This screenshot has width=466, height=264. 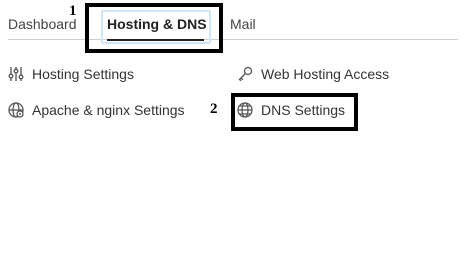 I want to click on annotation-number-2: 2, so click(x=214, y=109).